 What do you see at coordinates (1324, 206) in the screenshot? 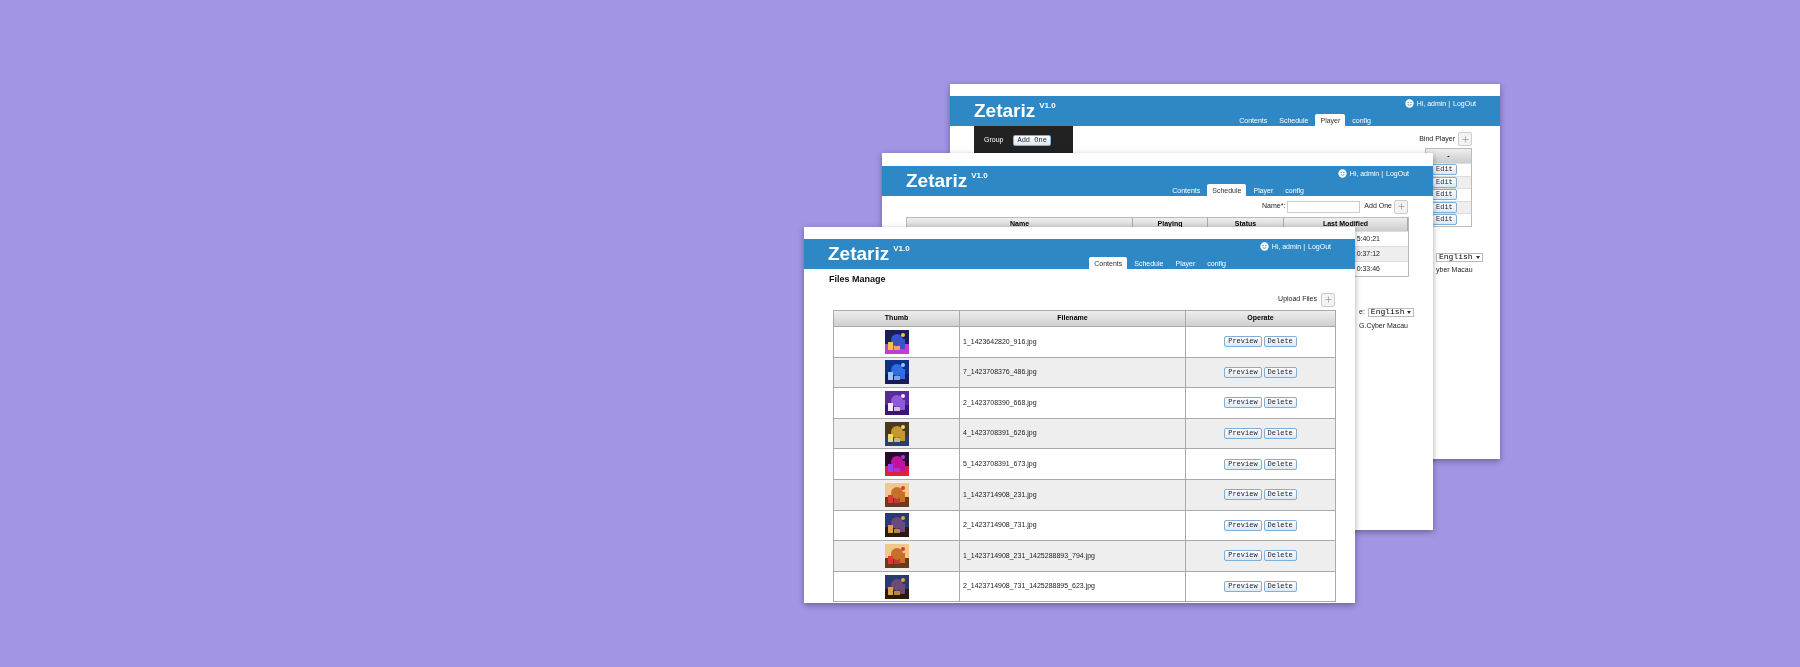
I see `name-field` at bounding box center [1324, 206].